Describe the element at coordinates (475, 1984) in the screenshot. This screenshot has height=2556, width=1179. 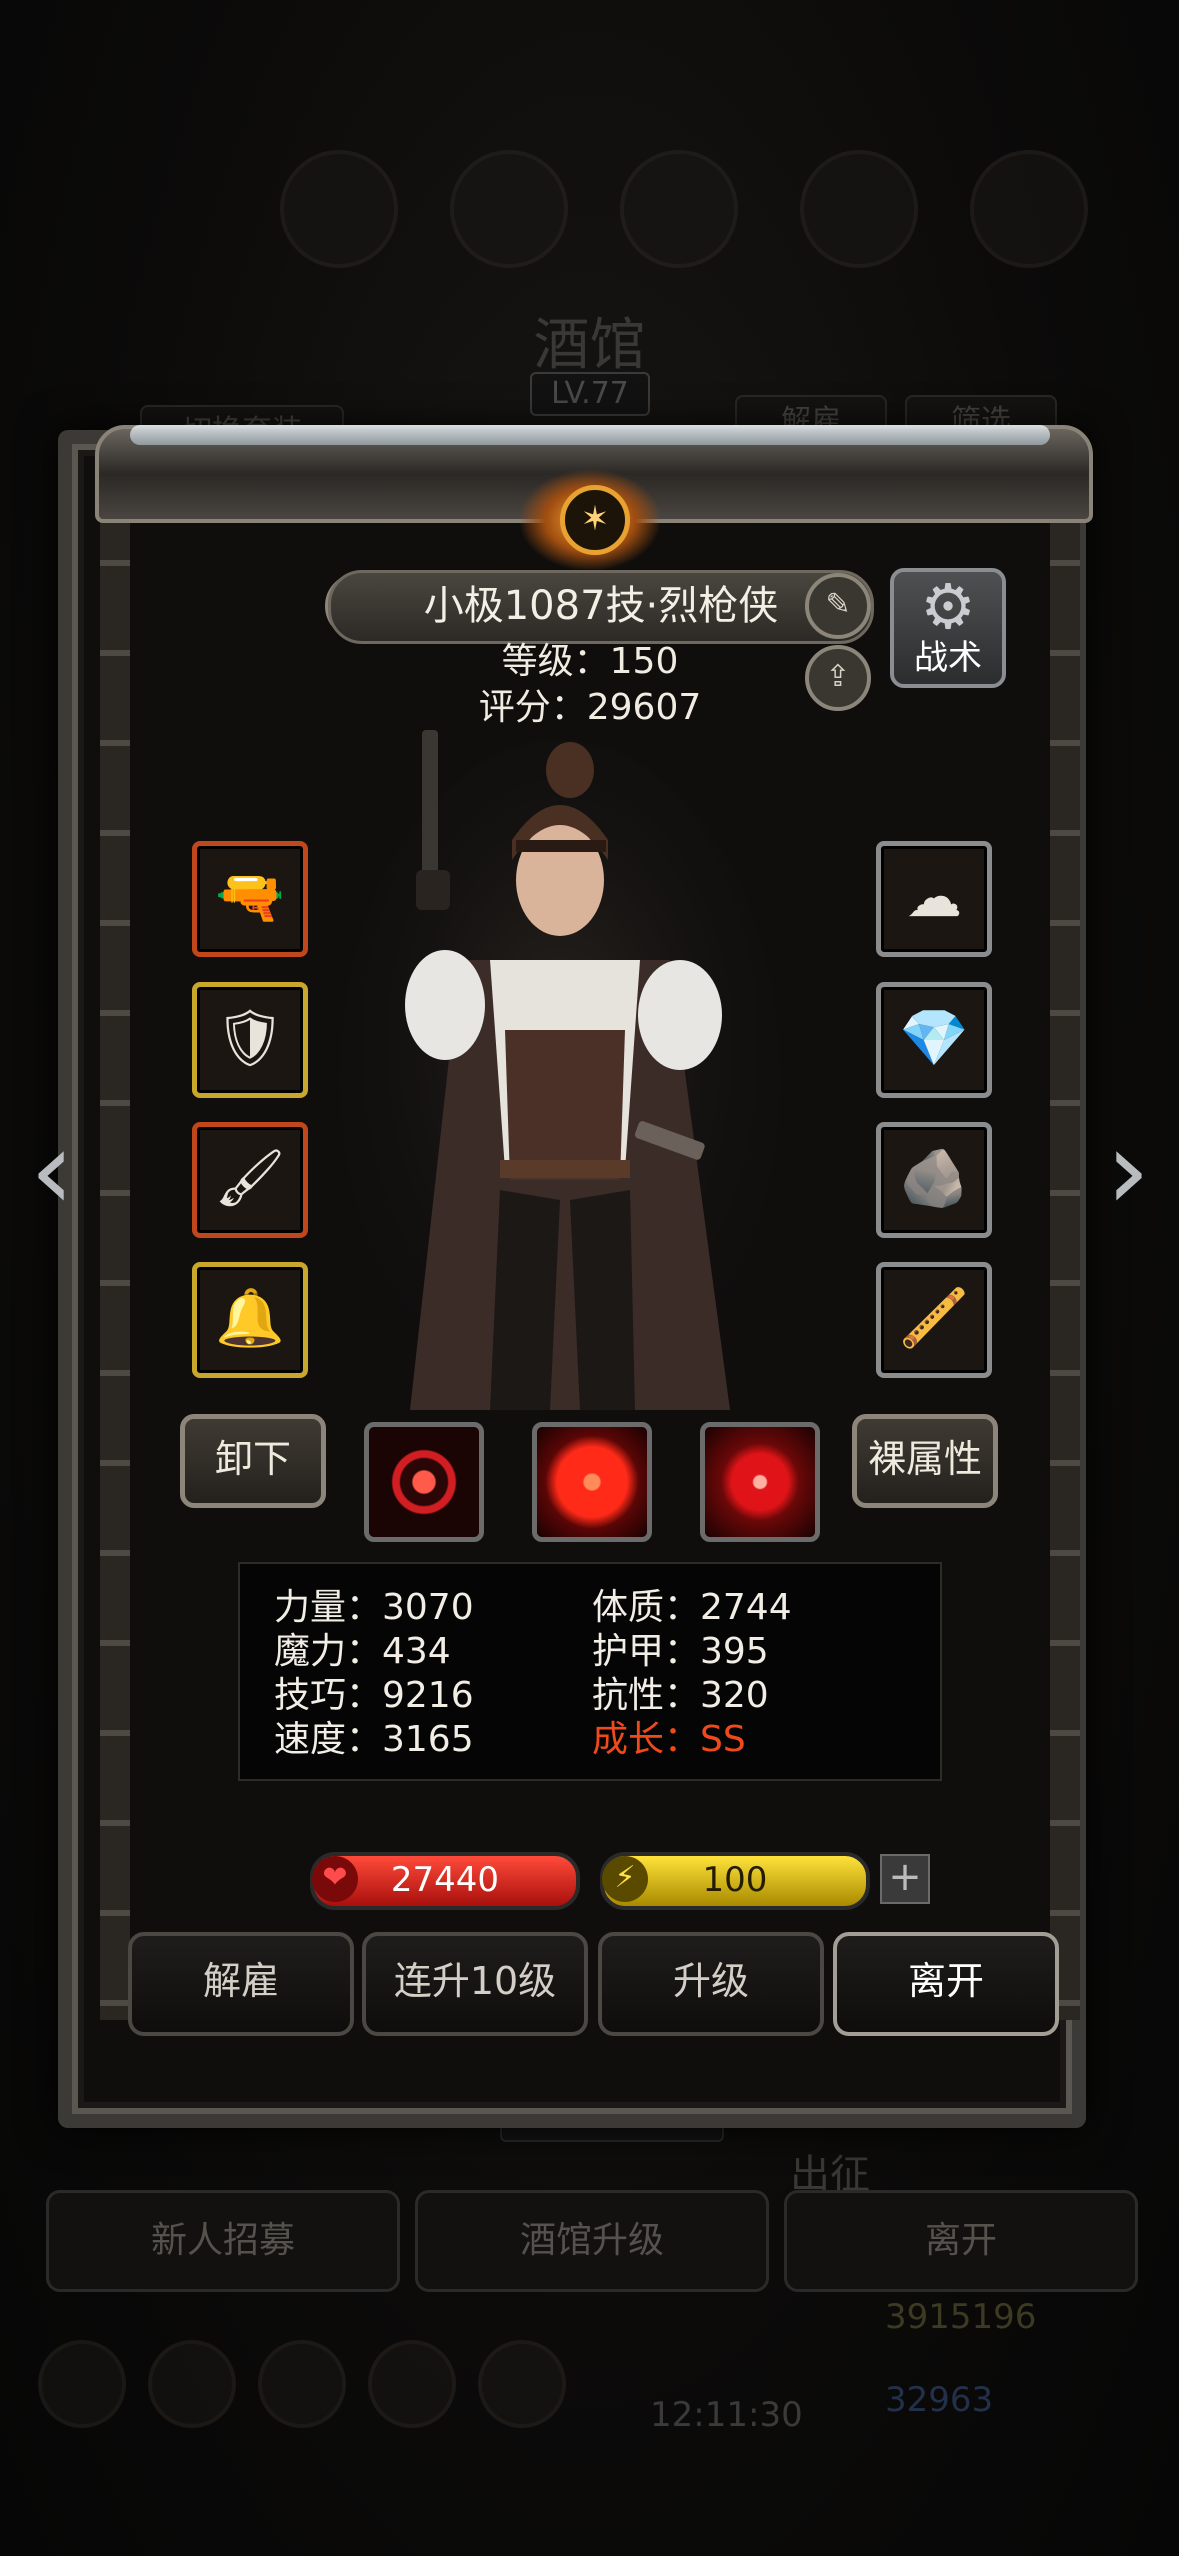
I see `level-up-10-button: 连升10级` at that location.